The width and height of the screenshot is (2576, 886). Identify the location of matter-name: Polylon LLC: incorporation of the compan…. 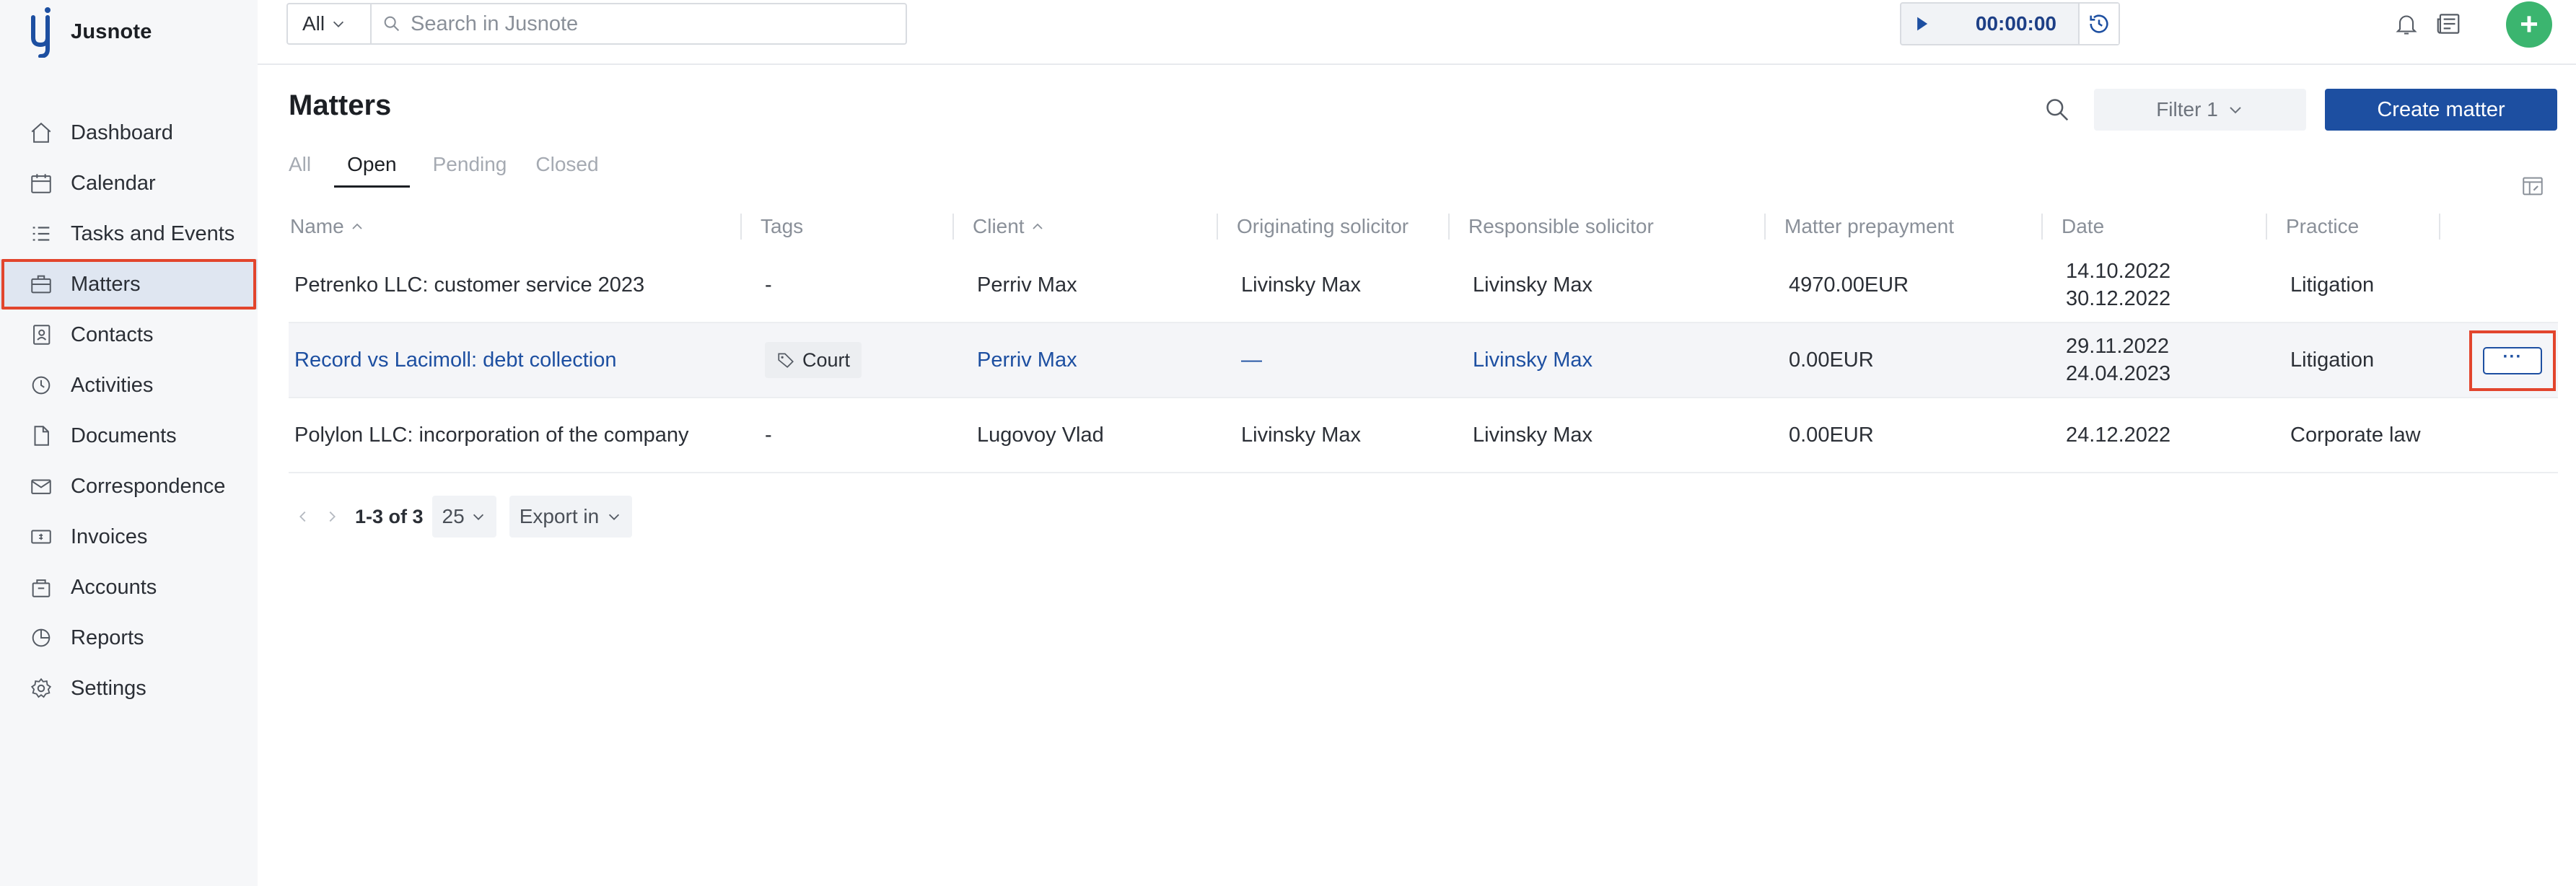
(524, 435).